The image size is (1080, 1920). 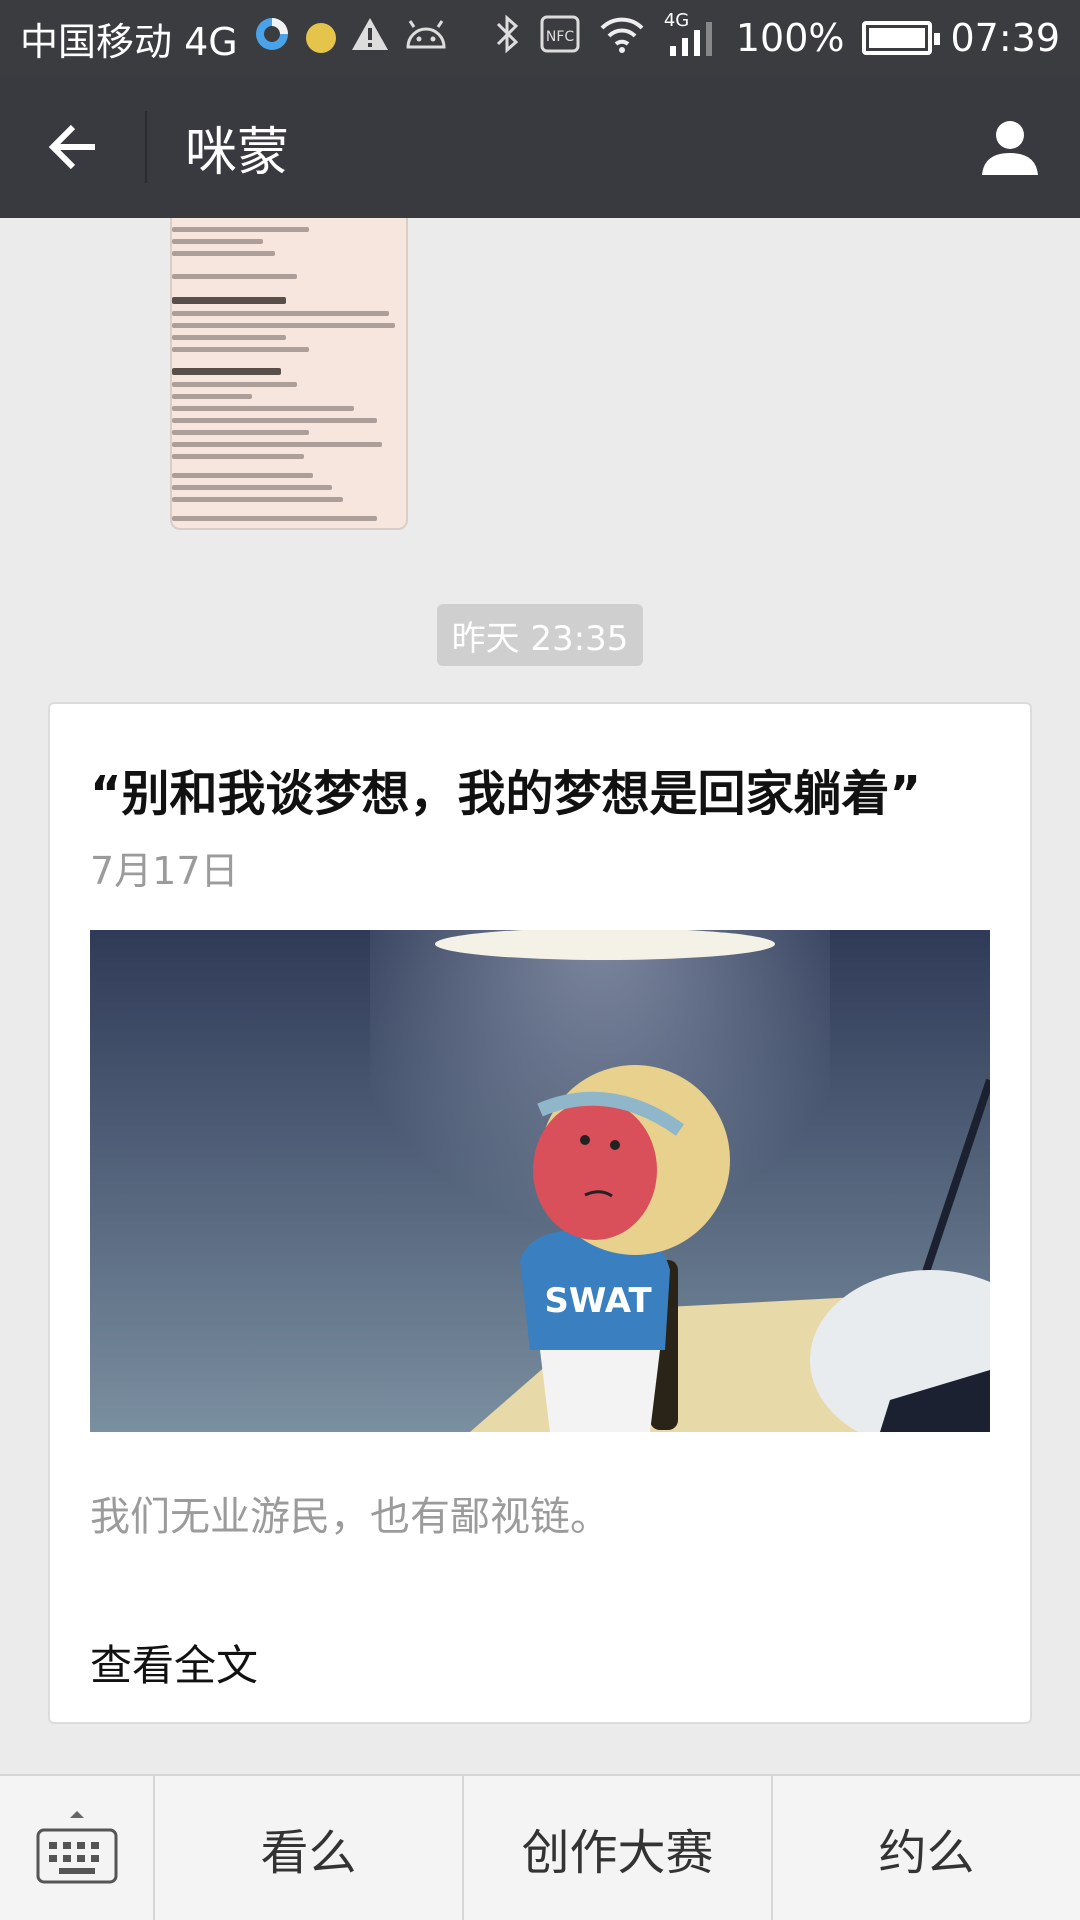 I want to click on back-arrow-icon, so click(x=71, y=147).